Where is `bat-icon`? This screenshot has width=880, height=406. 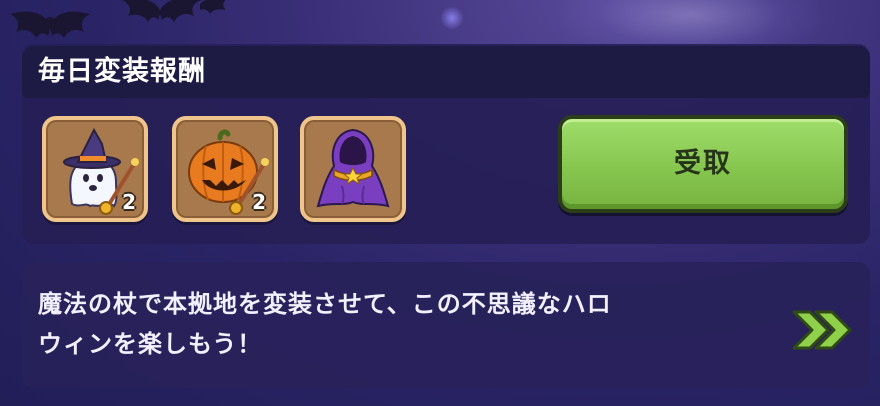
bat-icon is located at coordinates (174, 11).